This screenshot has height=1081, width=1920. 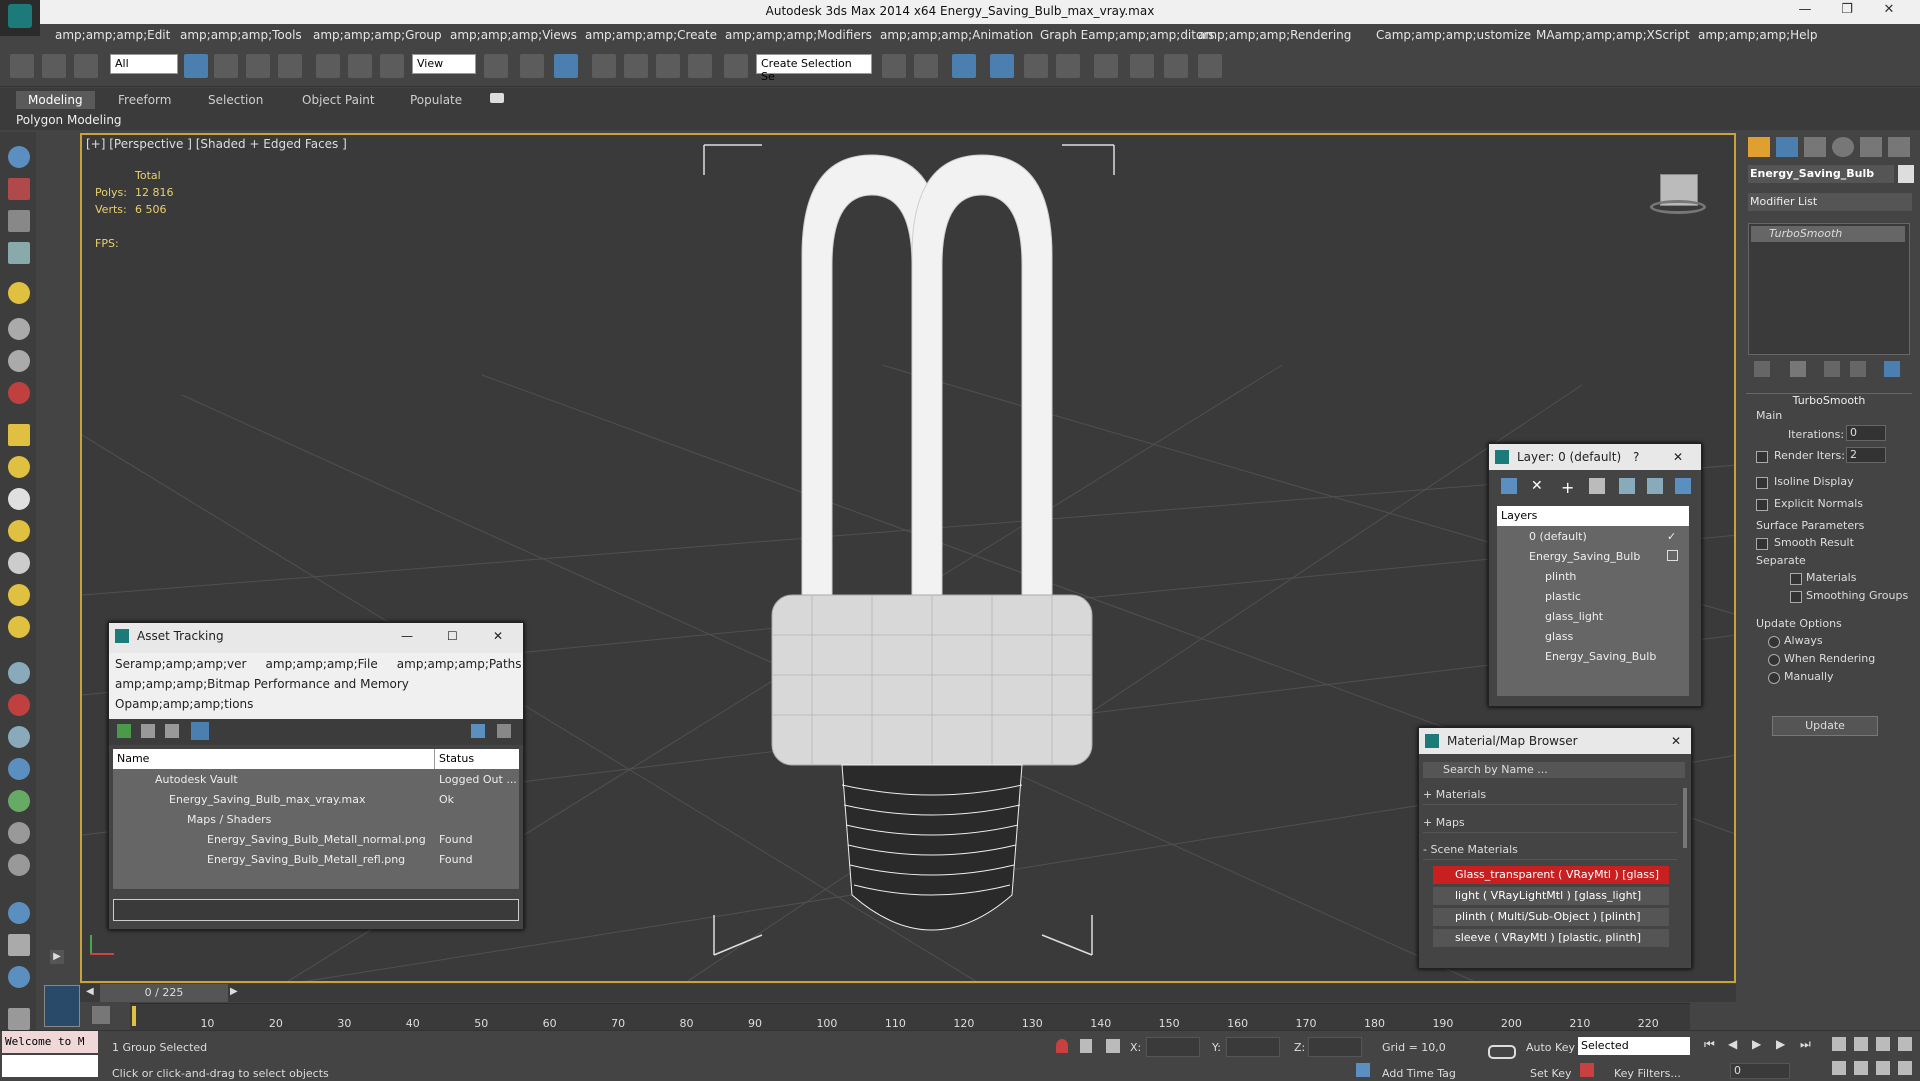 I want to click on asset-close-icon: ✕, so click(x=498, y=636).